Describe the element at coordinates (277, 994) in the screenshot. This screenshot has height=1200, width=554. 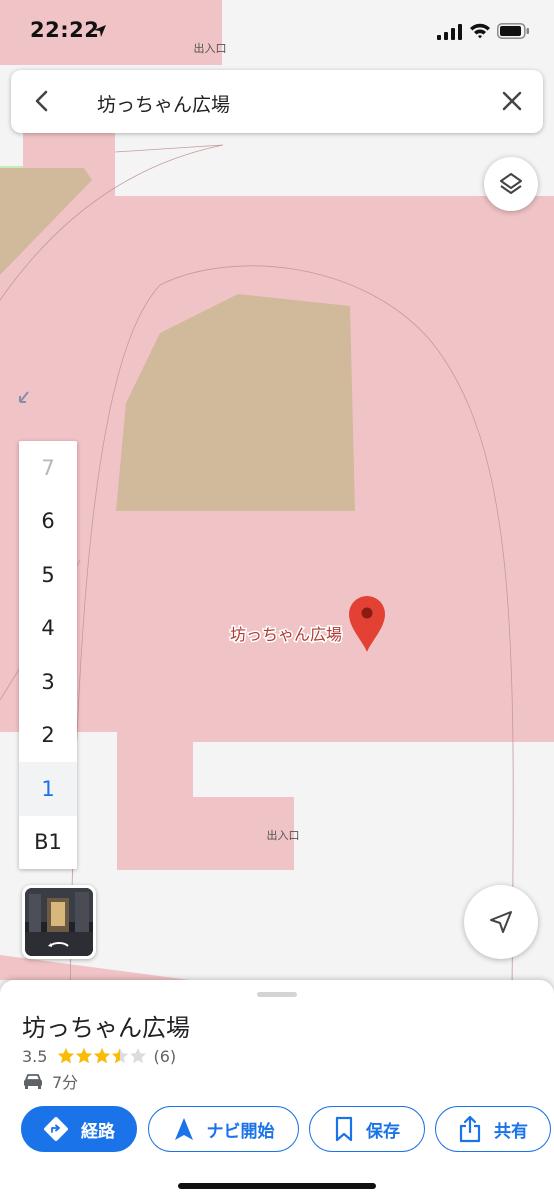
I see `sheet-drag-handle` at that location.